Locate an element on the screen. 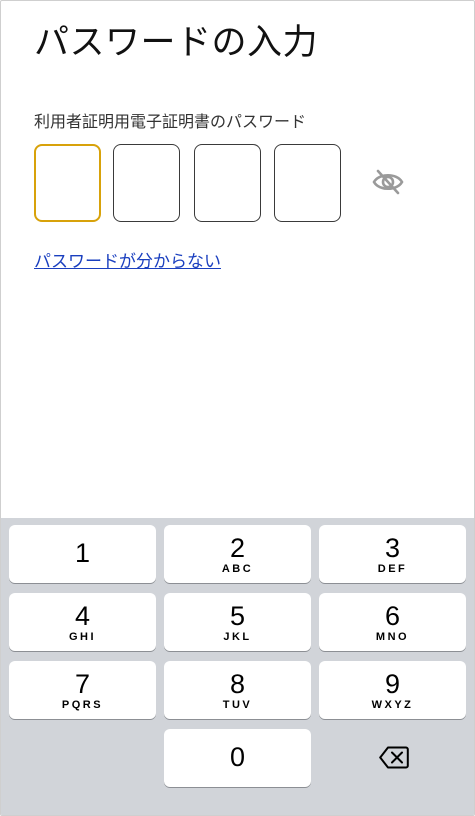  key-digit: 4 is located at coordinates (82, 616).